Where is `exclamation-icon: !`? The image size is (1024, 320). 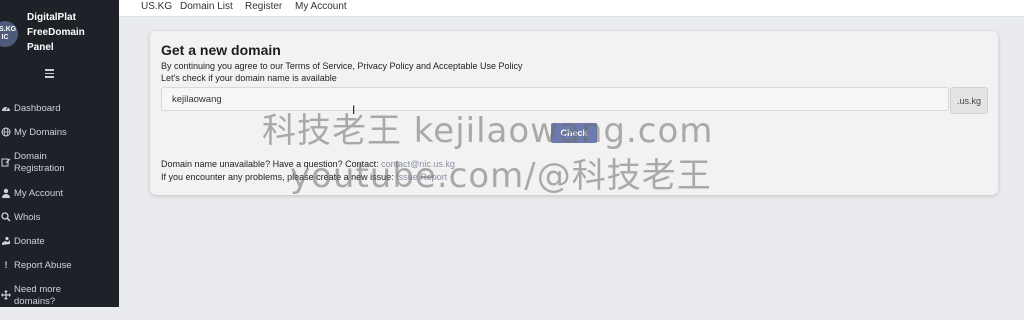 exclamation-icon: ! is located at coordinates (6, 265).